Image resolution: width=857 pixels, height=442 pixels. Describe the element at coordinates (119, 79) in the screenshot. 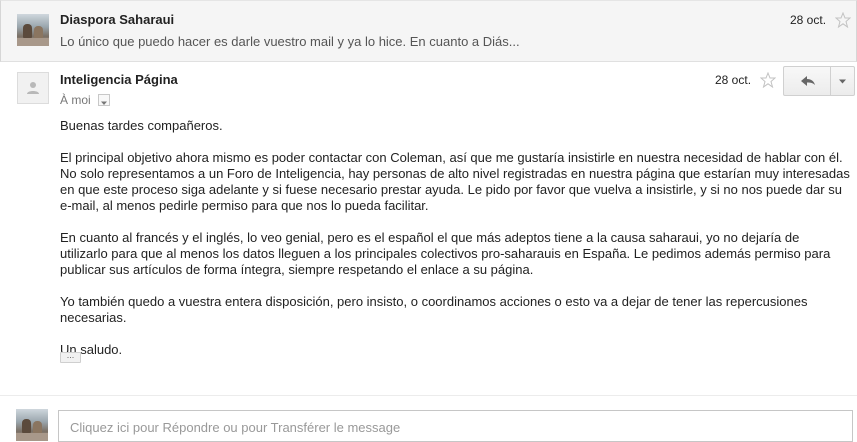

I see `sender-name: Inteligencia Página` at that location.